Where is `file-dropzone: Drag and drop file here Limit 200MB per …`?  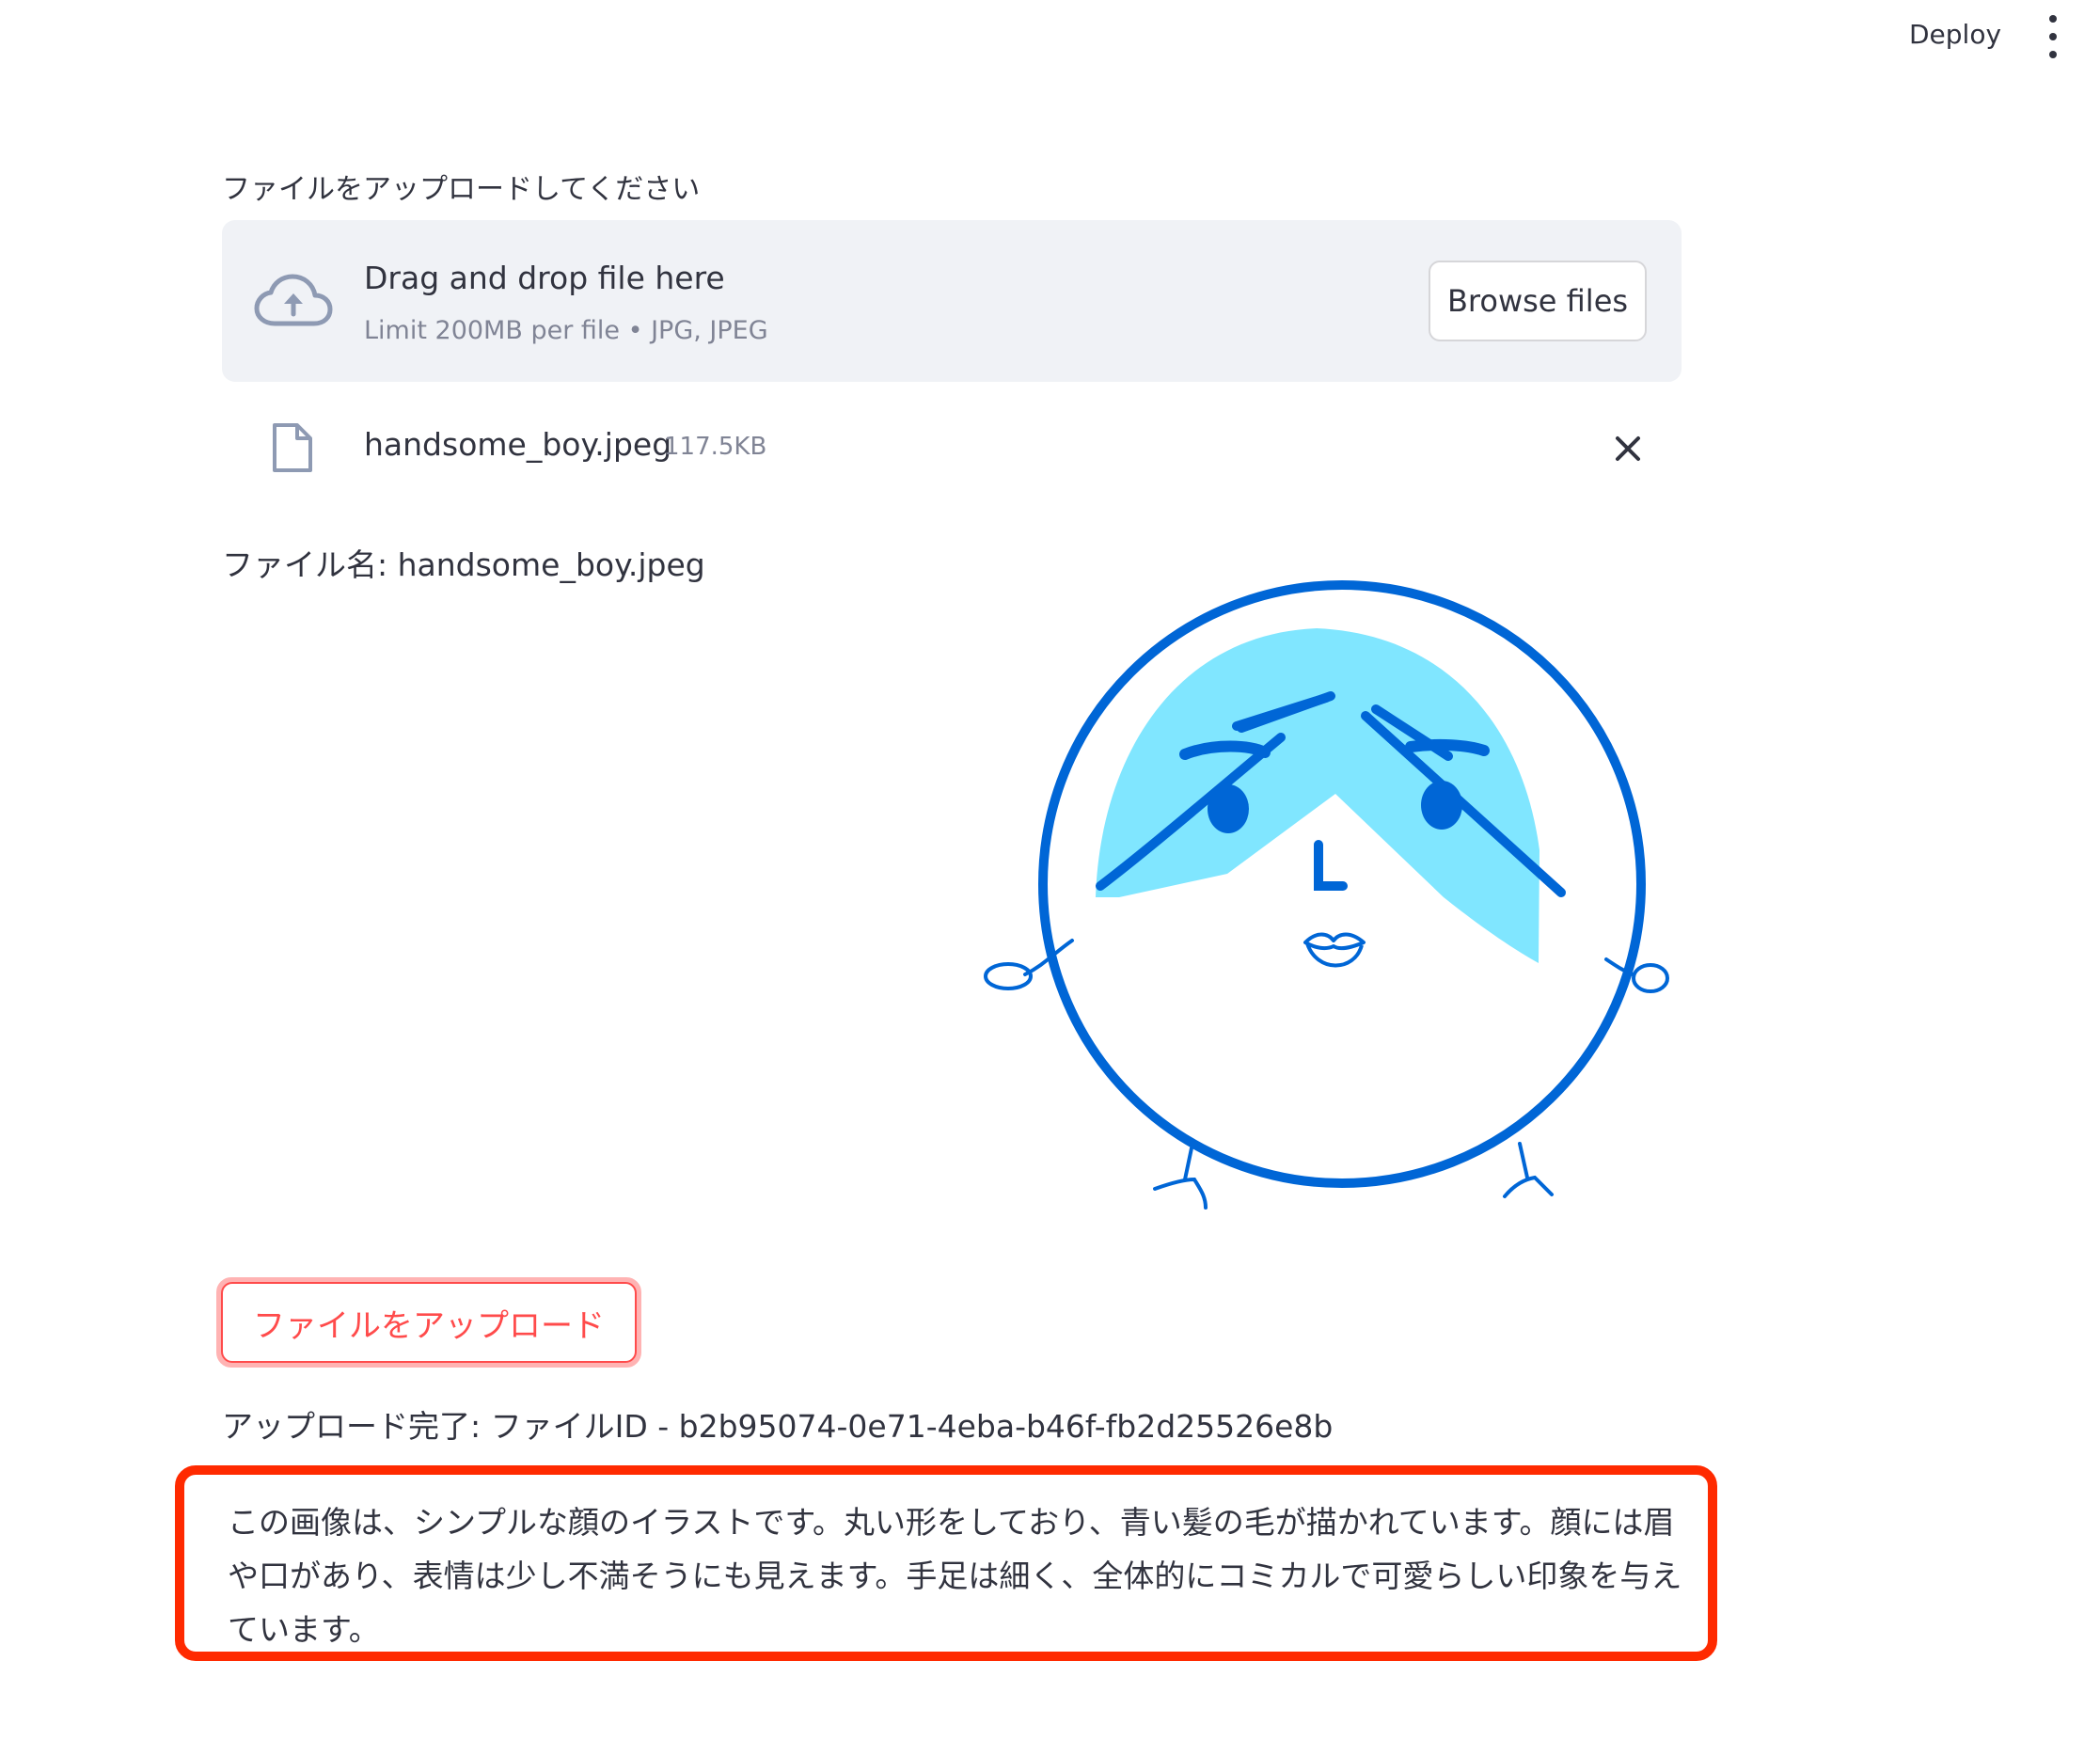 file-dropzone: Drag and drop file here Limit 200MB per … is located at coordinates (952, 301).